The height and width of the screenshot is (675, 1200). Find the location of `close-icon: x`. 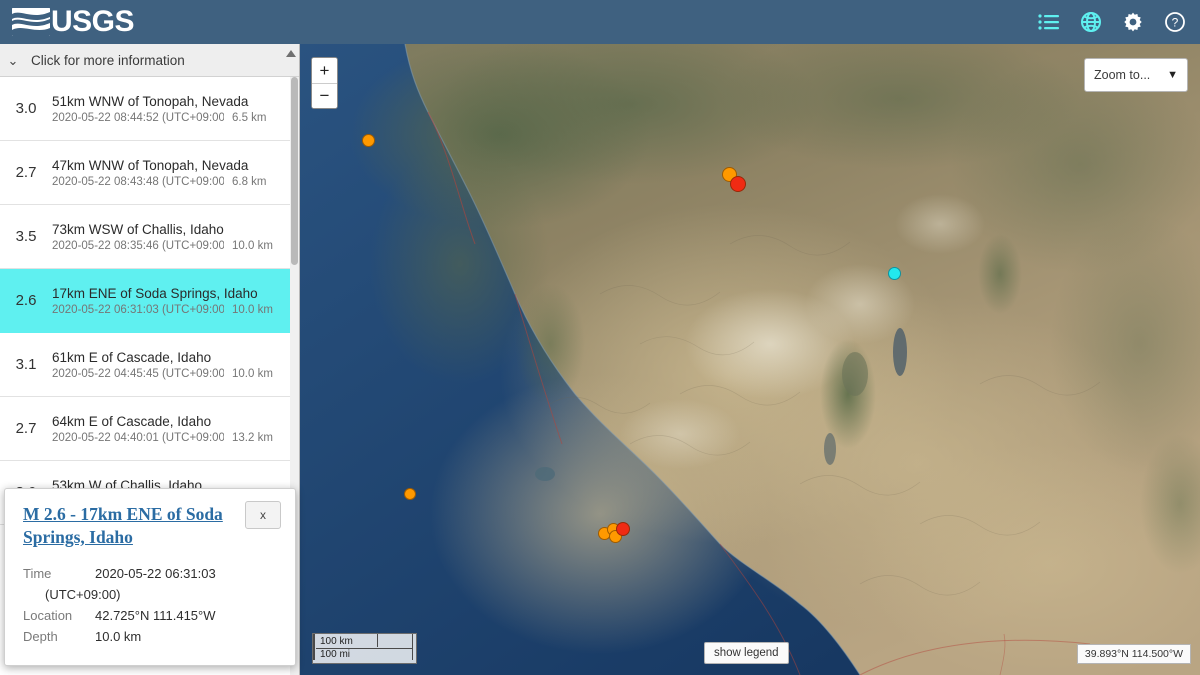

close-icon: x is located at coordinates (263, 515).